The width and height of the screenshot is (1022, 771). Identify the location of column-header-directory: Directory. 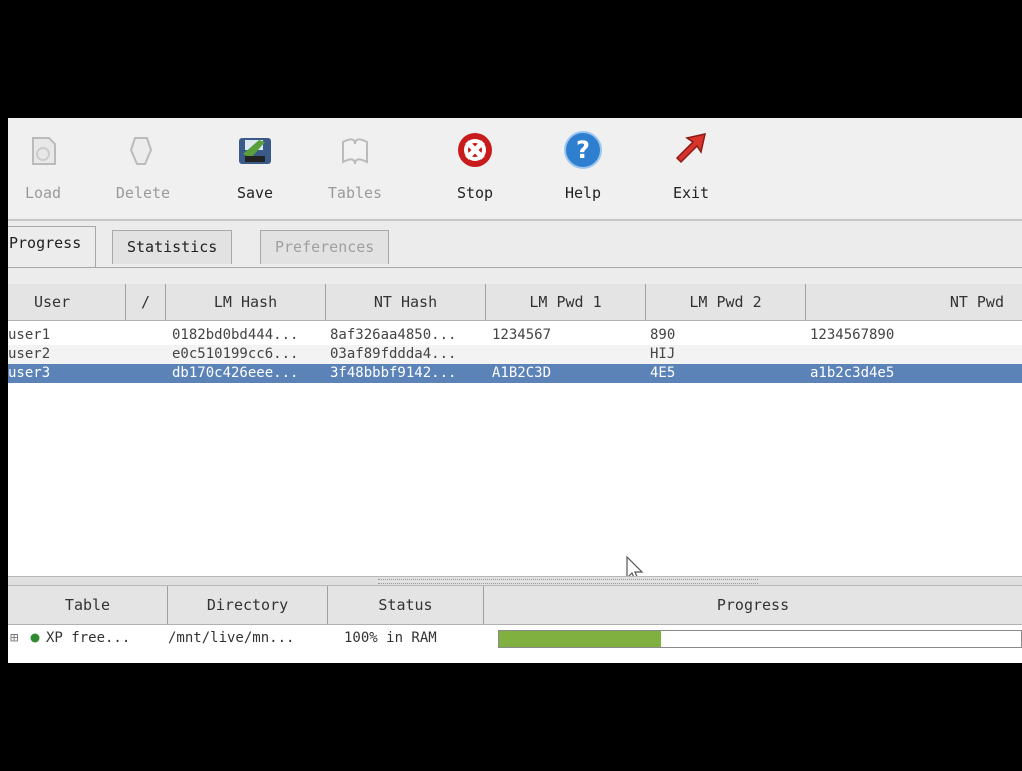
(248, 605).